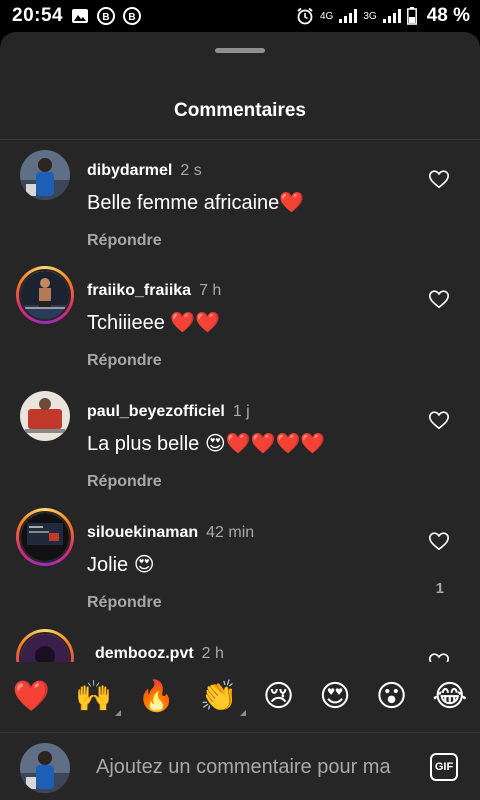  What do you see at coordinates (334, 697) in the screenshot?
I see `emoji-heart-eyes-button: 😍` at bounding box center [334, 697].